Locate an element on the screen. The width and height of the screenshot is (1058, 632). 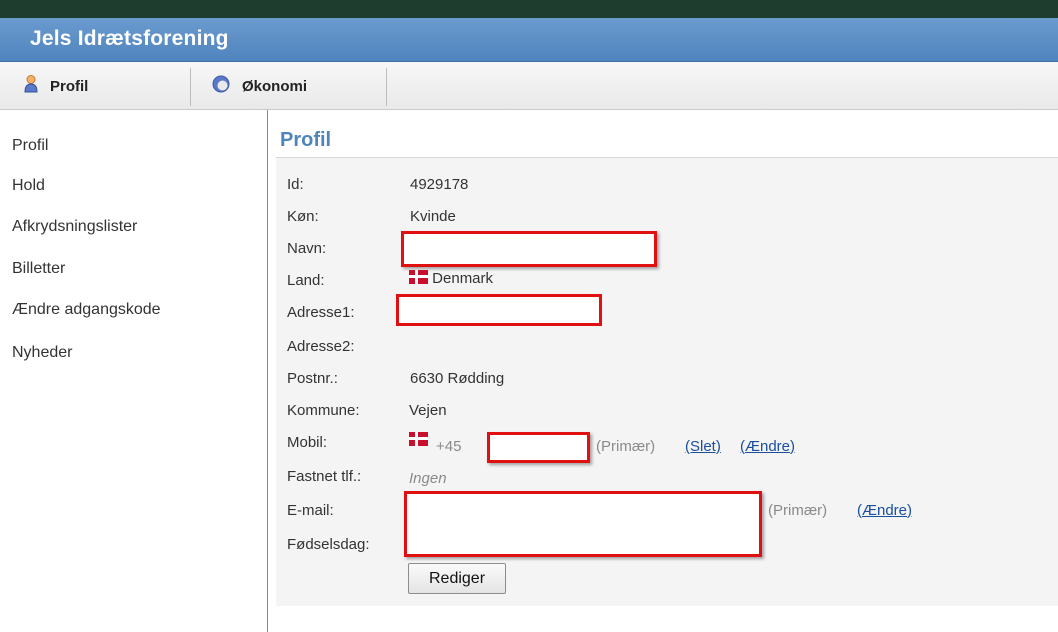
mobile-change-link: Ændre is located at coordinates (767, 446).